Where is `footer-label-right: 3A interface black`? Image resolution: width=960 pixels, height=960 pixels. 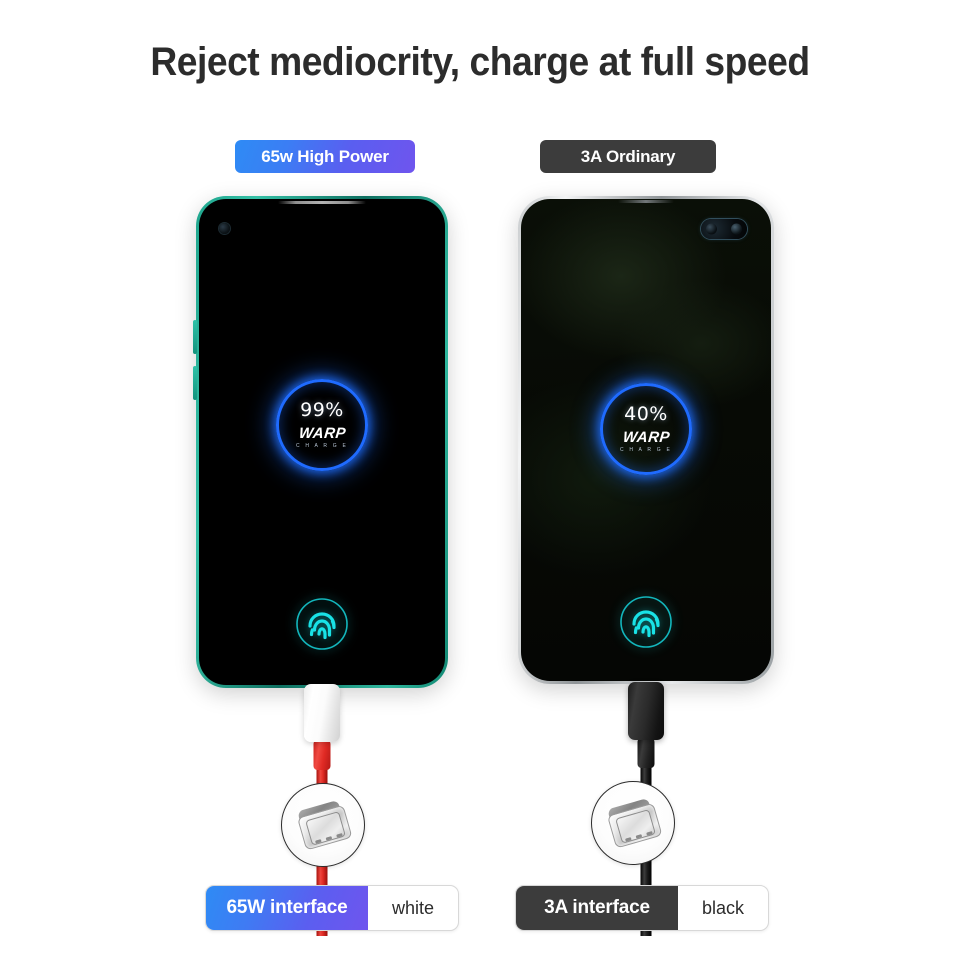
footer-label-right: 3A interface black is located at coordinates (642, 908).